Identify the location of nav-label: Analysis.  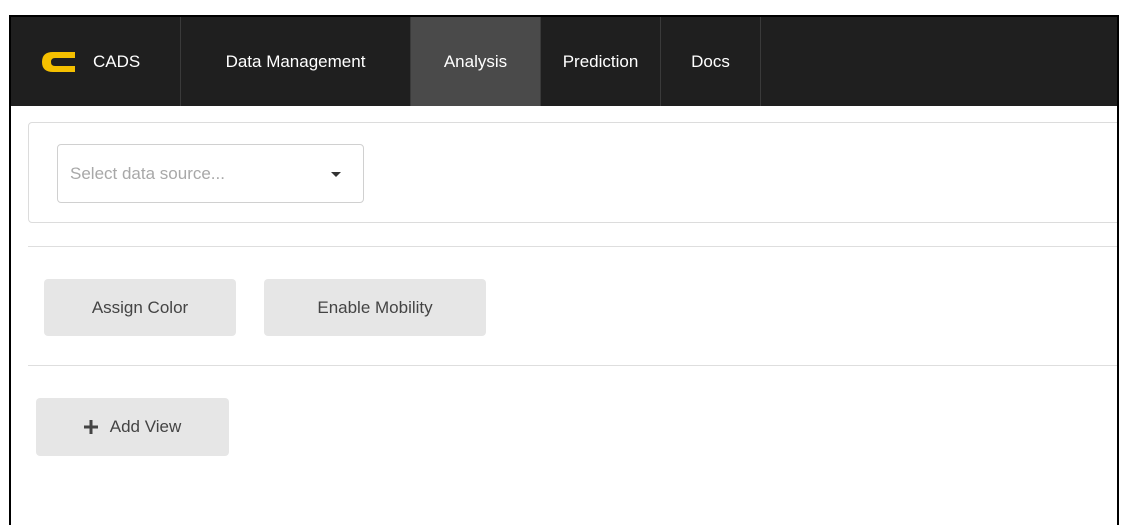
(475, 61).